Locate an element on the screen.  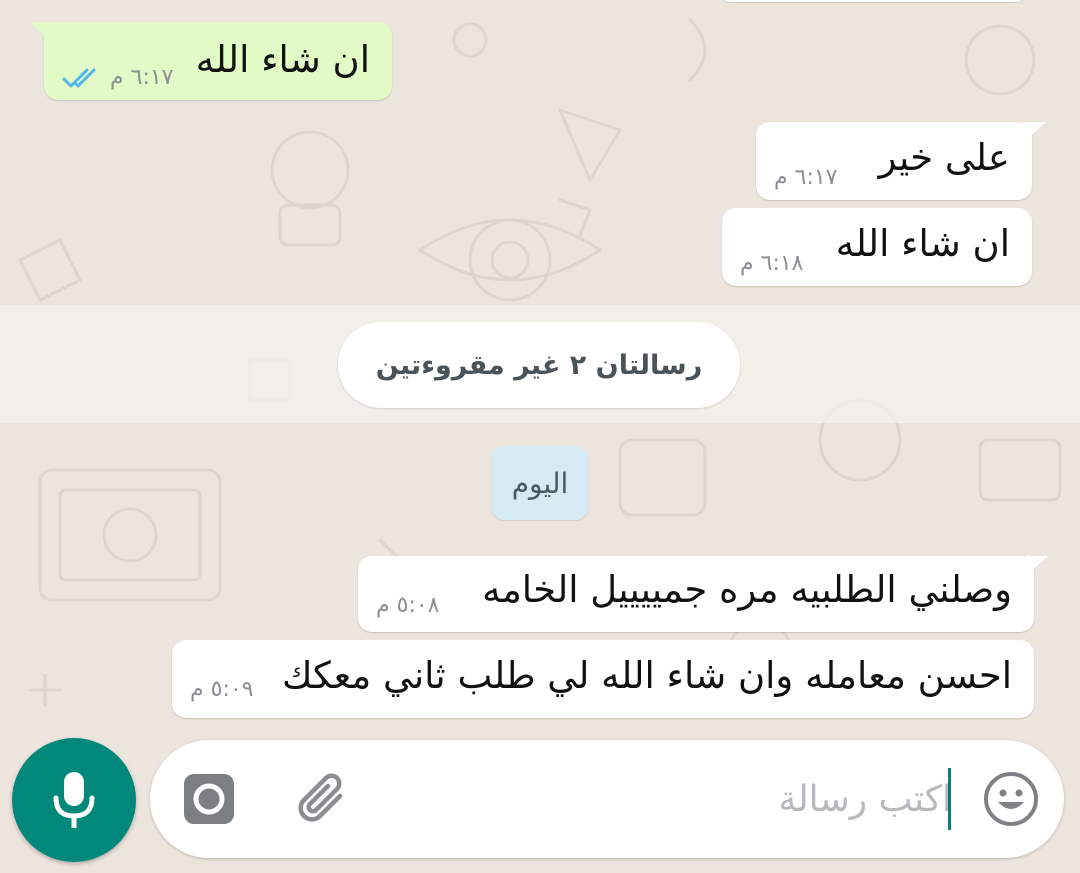
message-composer is located at coordinates (607, 799).